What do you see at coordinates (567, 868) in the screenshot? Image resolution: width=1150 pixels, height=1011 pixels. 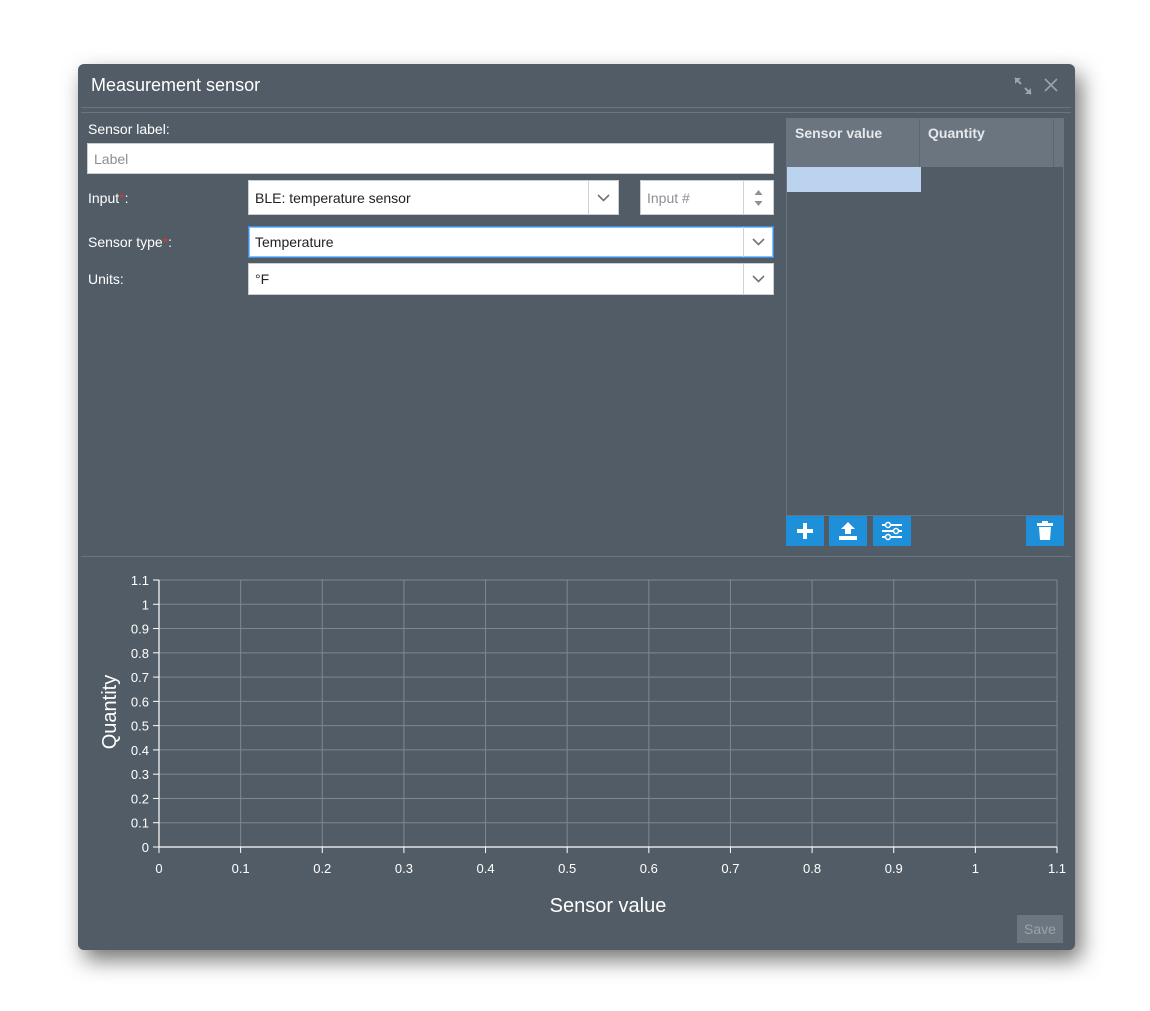 I see `x-tick-label: 0.5` at bounding box center [567, 868].